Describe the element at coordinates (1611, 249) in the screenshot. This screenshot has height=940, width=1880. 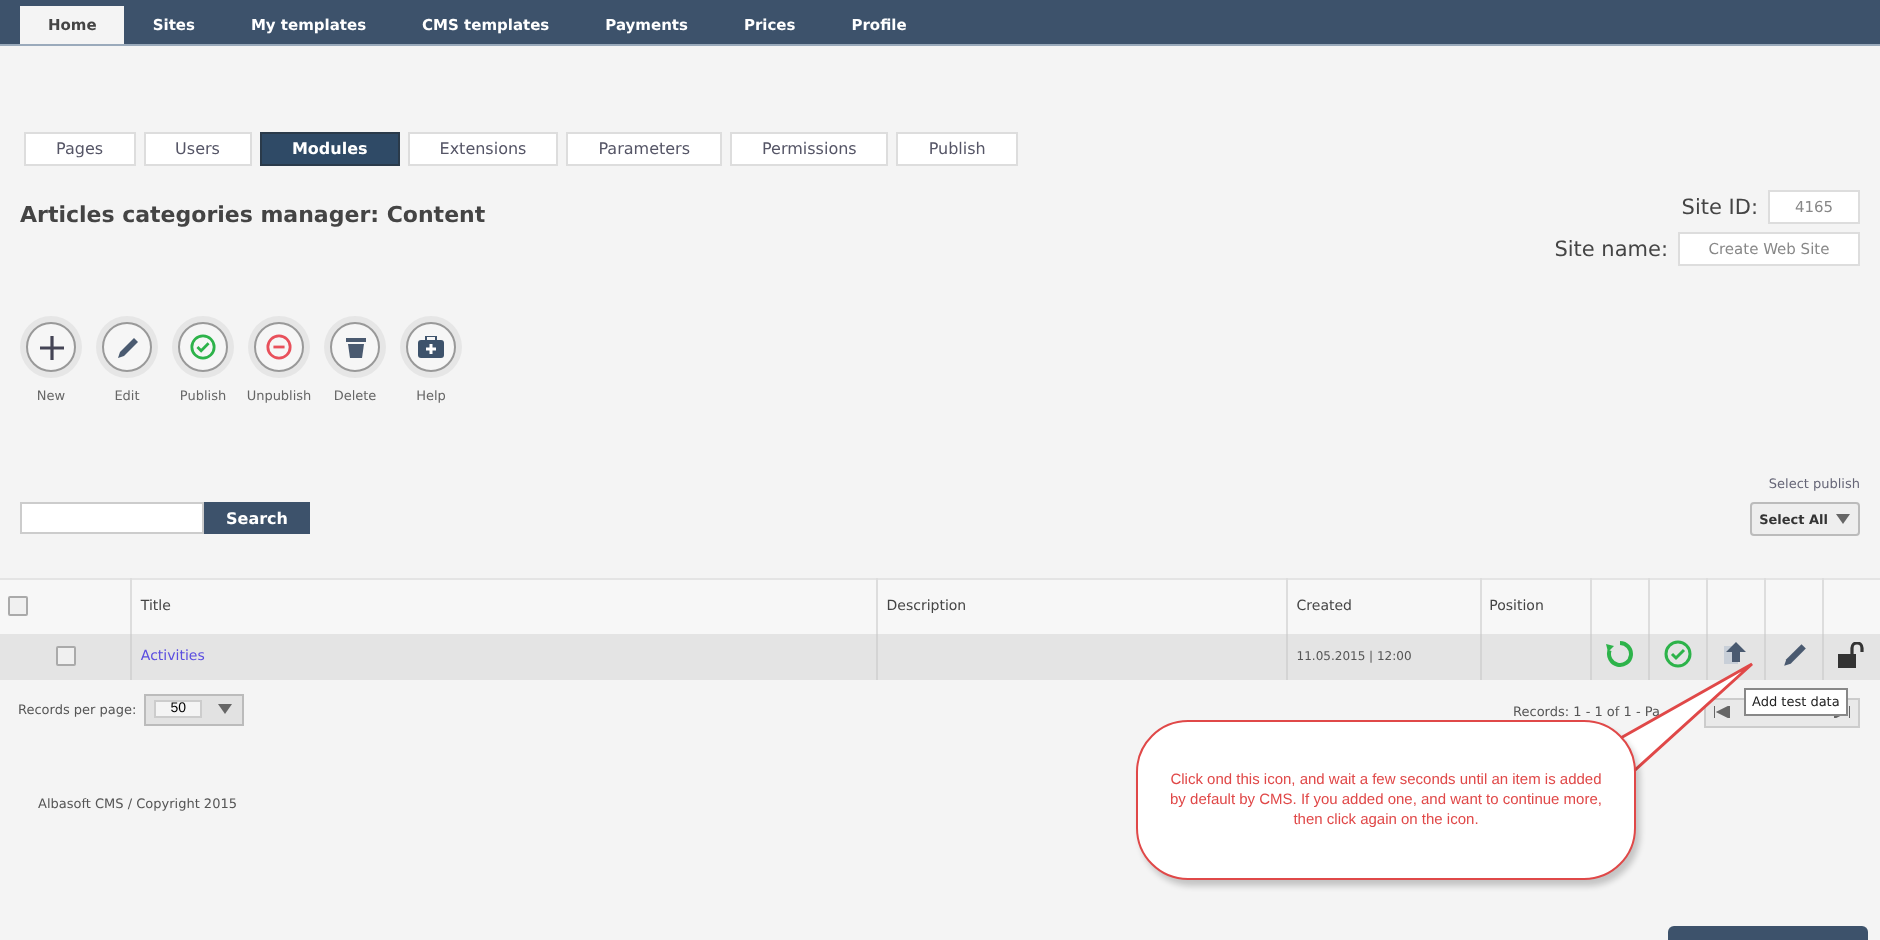
I see `site-name-label: Site name:` at that location.